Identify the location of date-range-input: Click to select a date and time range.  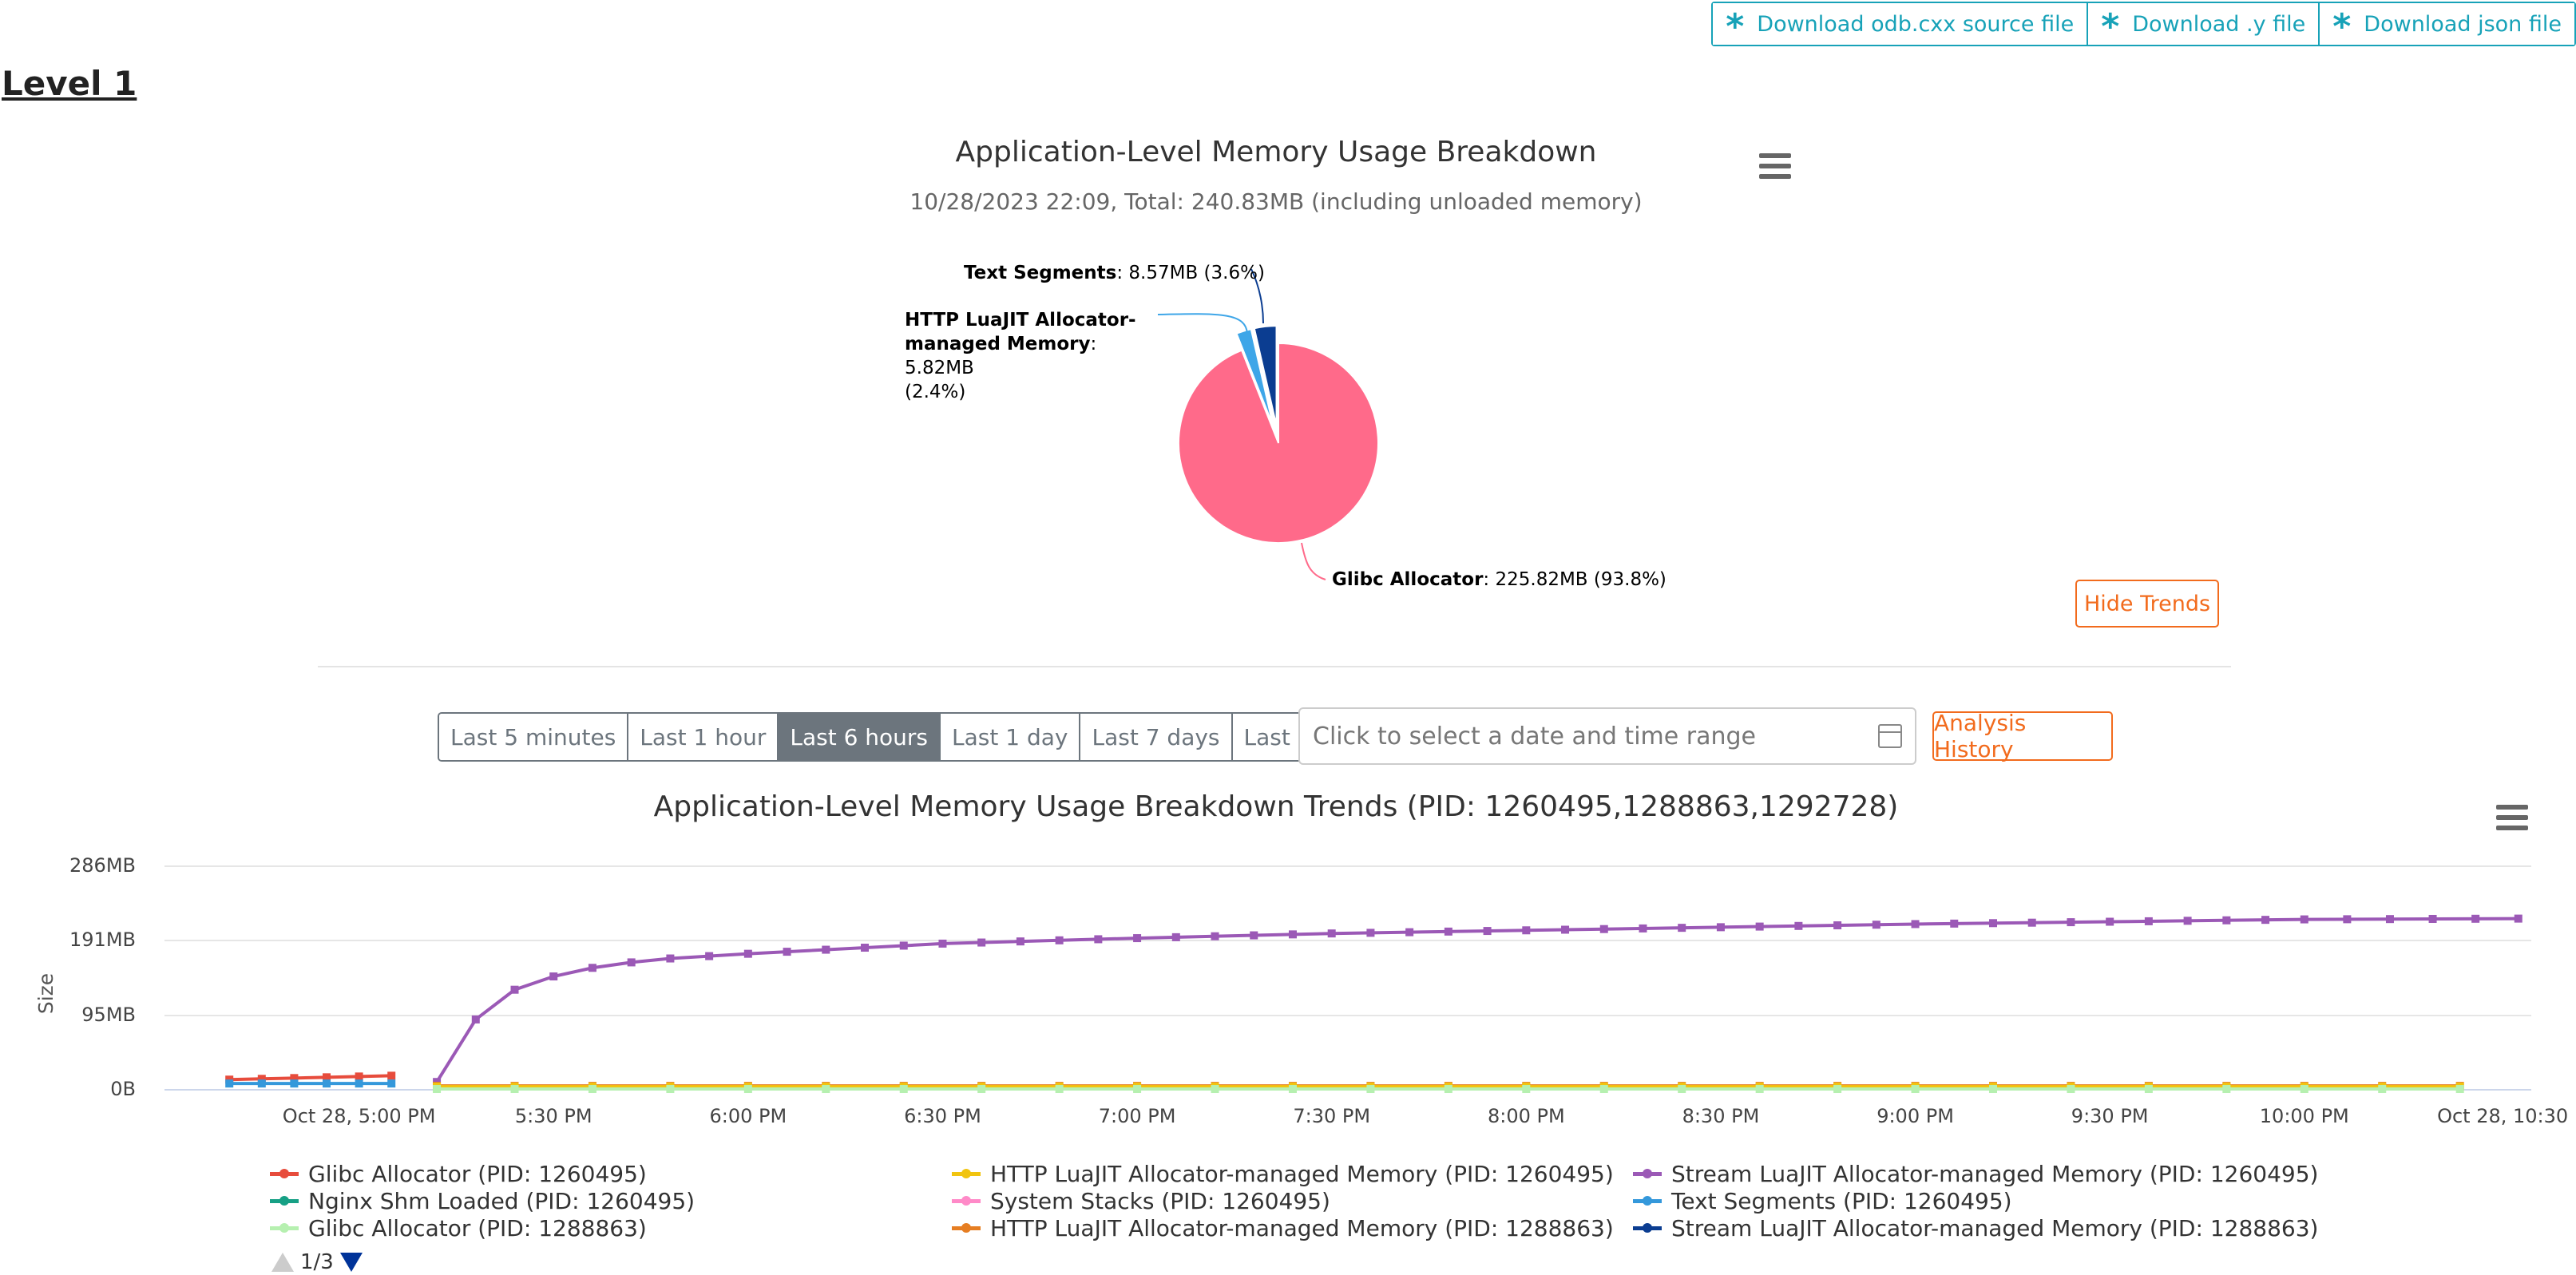
(1607, 736).